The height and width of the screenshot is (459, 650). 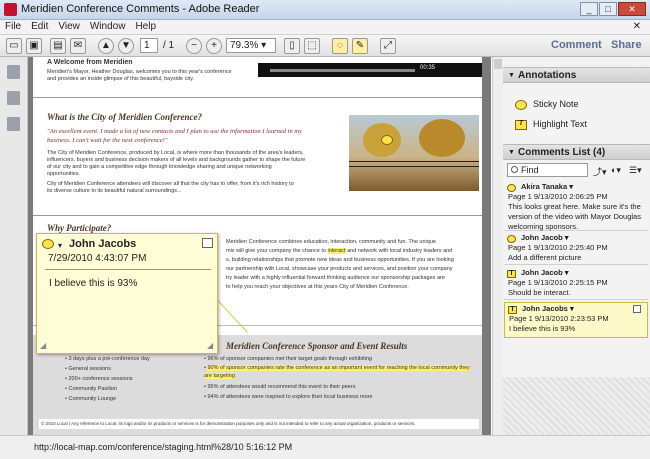 What do you see at coordinates (632, 9) in the screenshot?
I see `close-button: ✕` at bounding box center [632, 9].